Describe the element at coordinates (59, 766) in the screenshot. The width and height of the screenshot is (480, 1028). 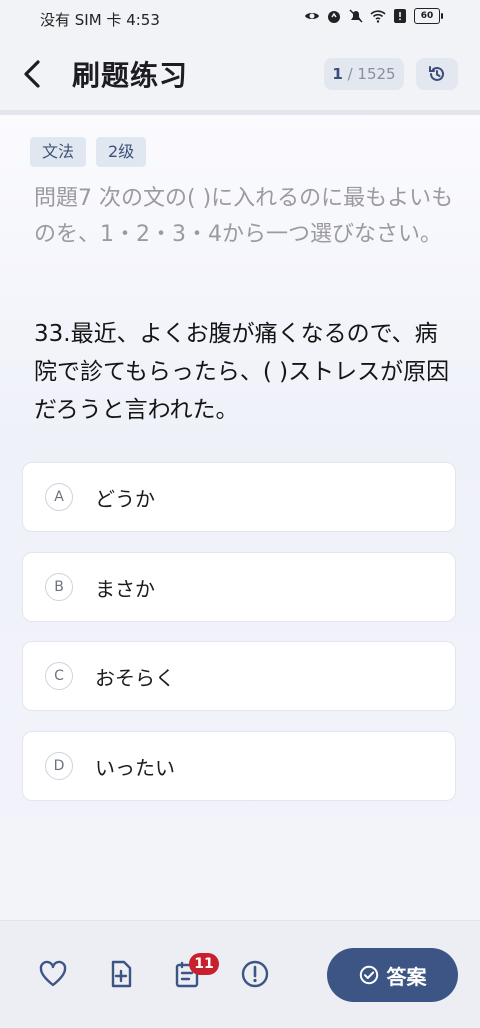
I see `option-letter: D` at that location.